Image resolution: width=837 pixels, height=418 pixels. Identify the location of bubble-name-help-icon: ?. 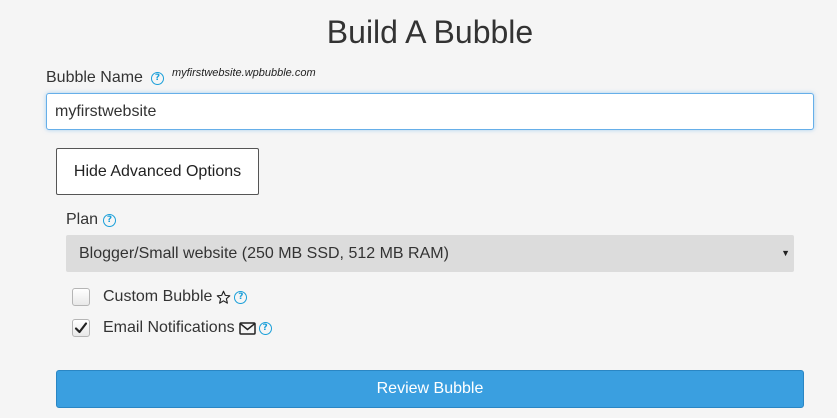
(157, 78).